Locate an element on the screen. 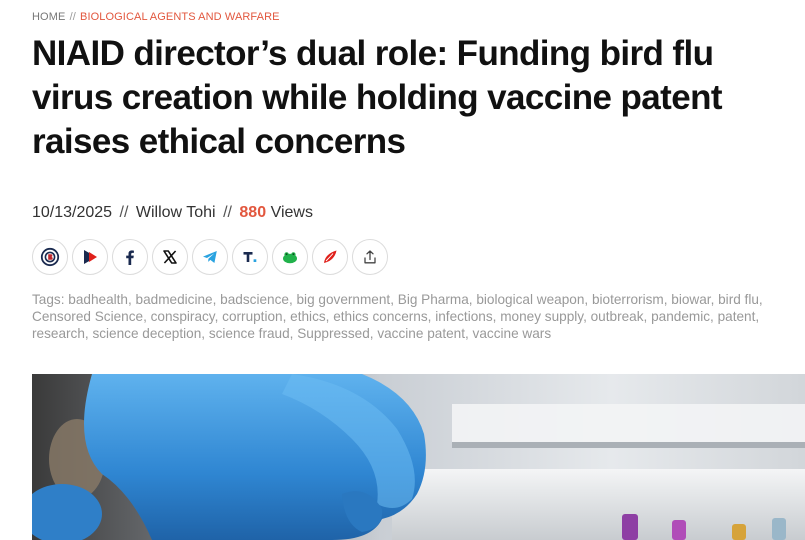 This screenshot has width=805, height=540. share-export-button is located at coordinates (370, 257).